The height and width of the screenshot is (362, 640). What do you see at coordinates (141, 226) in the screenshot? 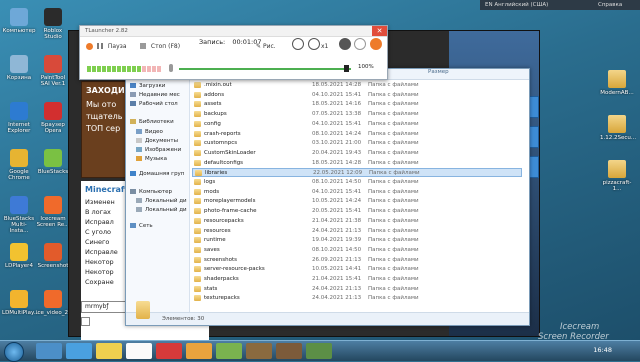
I see `nav-item: Сеть` at bounding box center [141, 226].